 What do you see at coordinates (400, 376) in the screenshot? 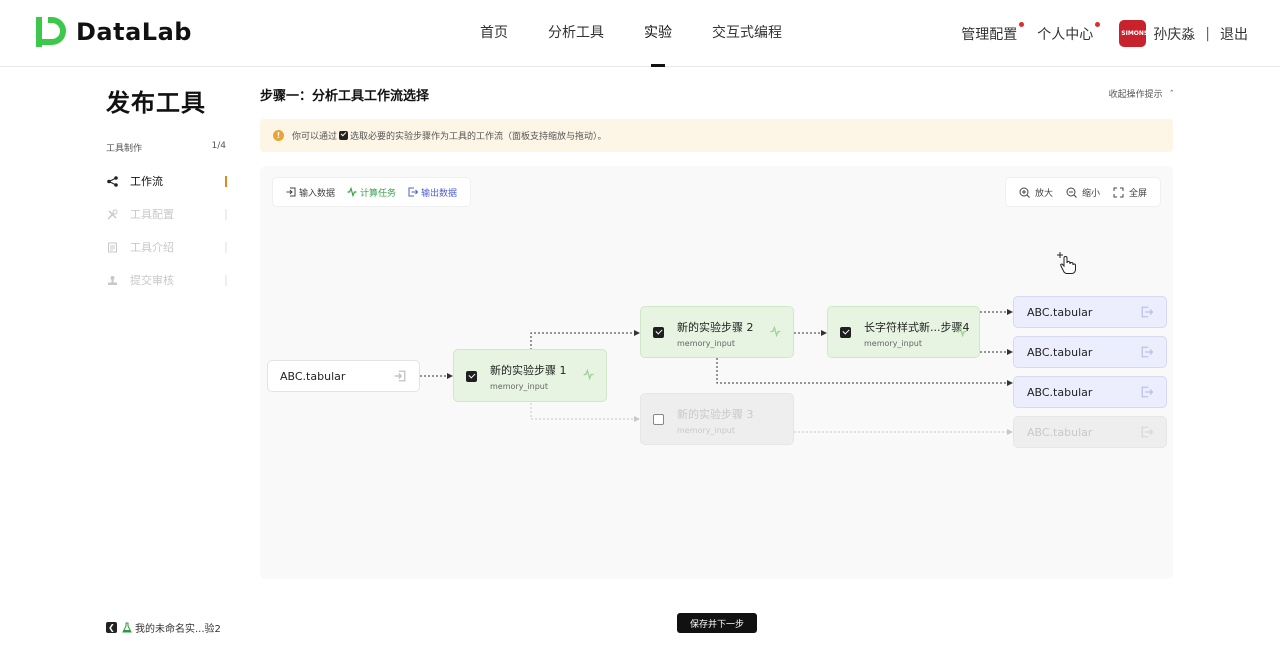
I see `input-data-icon` at bounding box center [400, 376].